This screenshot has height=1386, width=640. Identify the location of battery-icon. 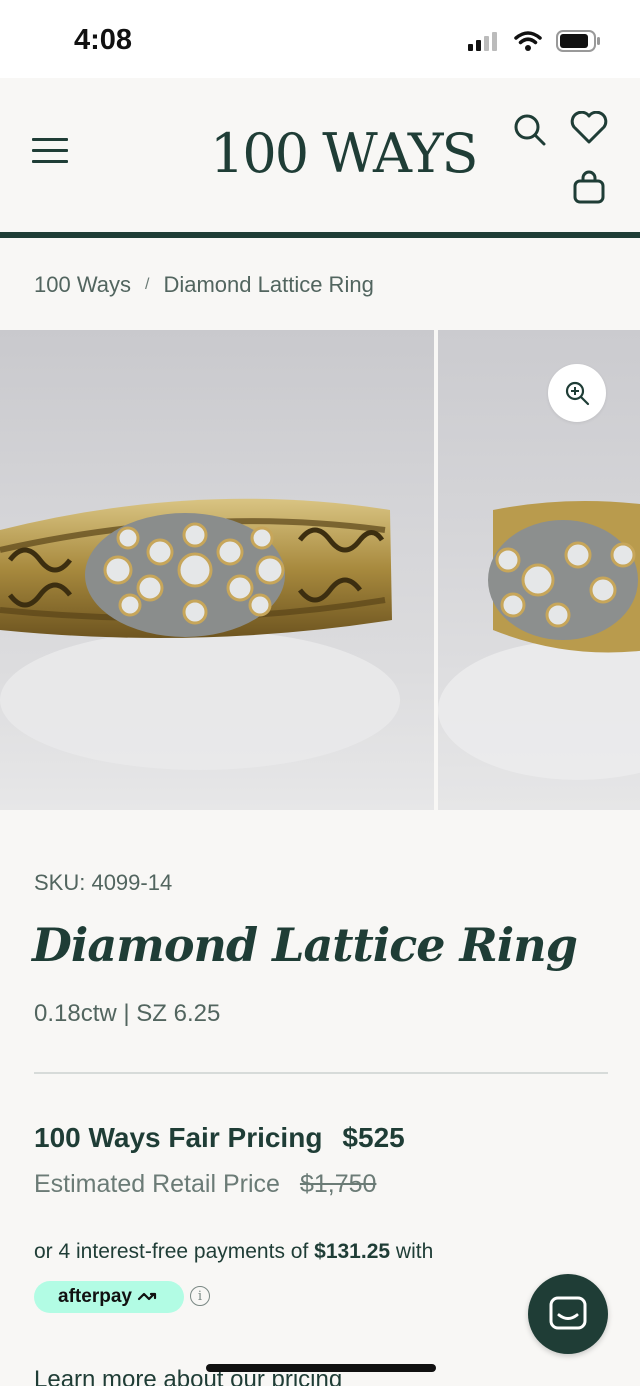
(578, 41).